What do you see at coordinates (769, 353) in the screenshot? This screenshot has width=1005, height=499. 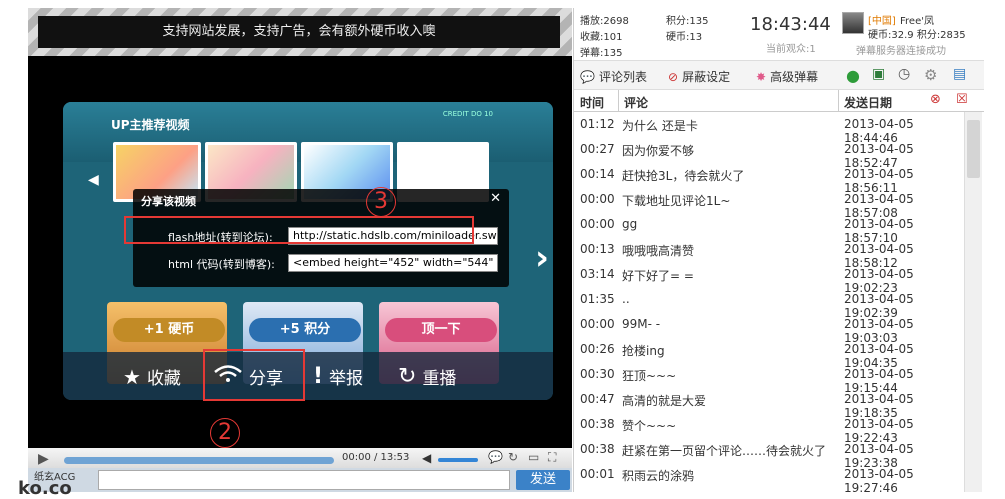 I see `comment-row: 00:26 抢楼ing 2013-04-05 19:04:35` at bounding box center [769, 353].